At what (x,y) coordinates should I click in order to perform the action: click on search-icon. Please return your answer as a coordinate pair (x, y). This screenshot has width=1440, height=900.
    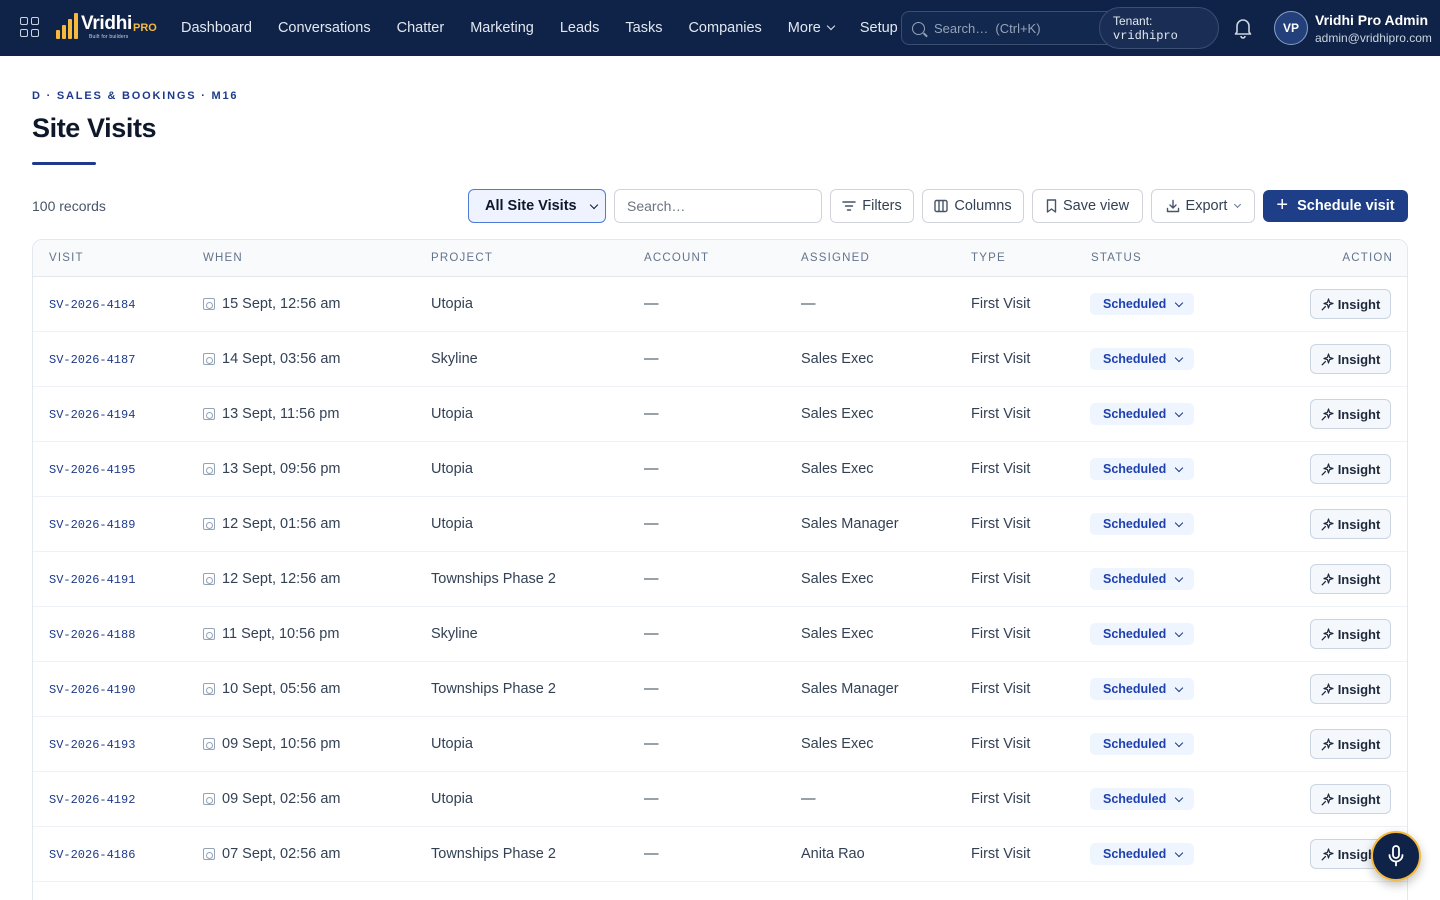
    Looking at the image, I should click on (918, 28).